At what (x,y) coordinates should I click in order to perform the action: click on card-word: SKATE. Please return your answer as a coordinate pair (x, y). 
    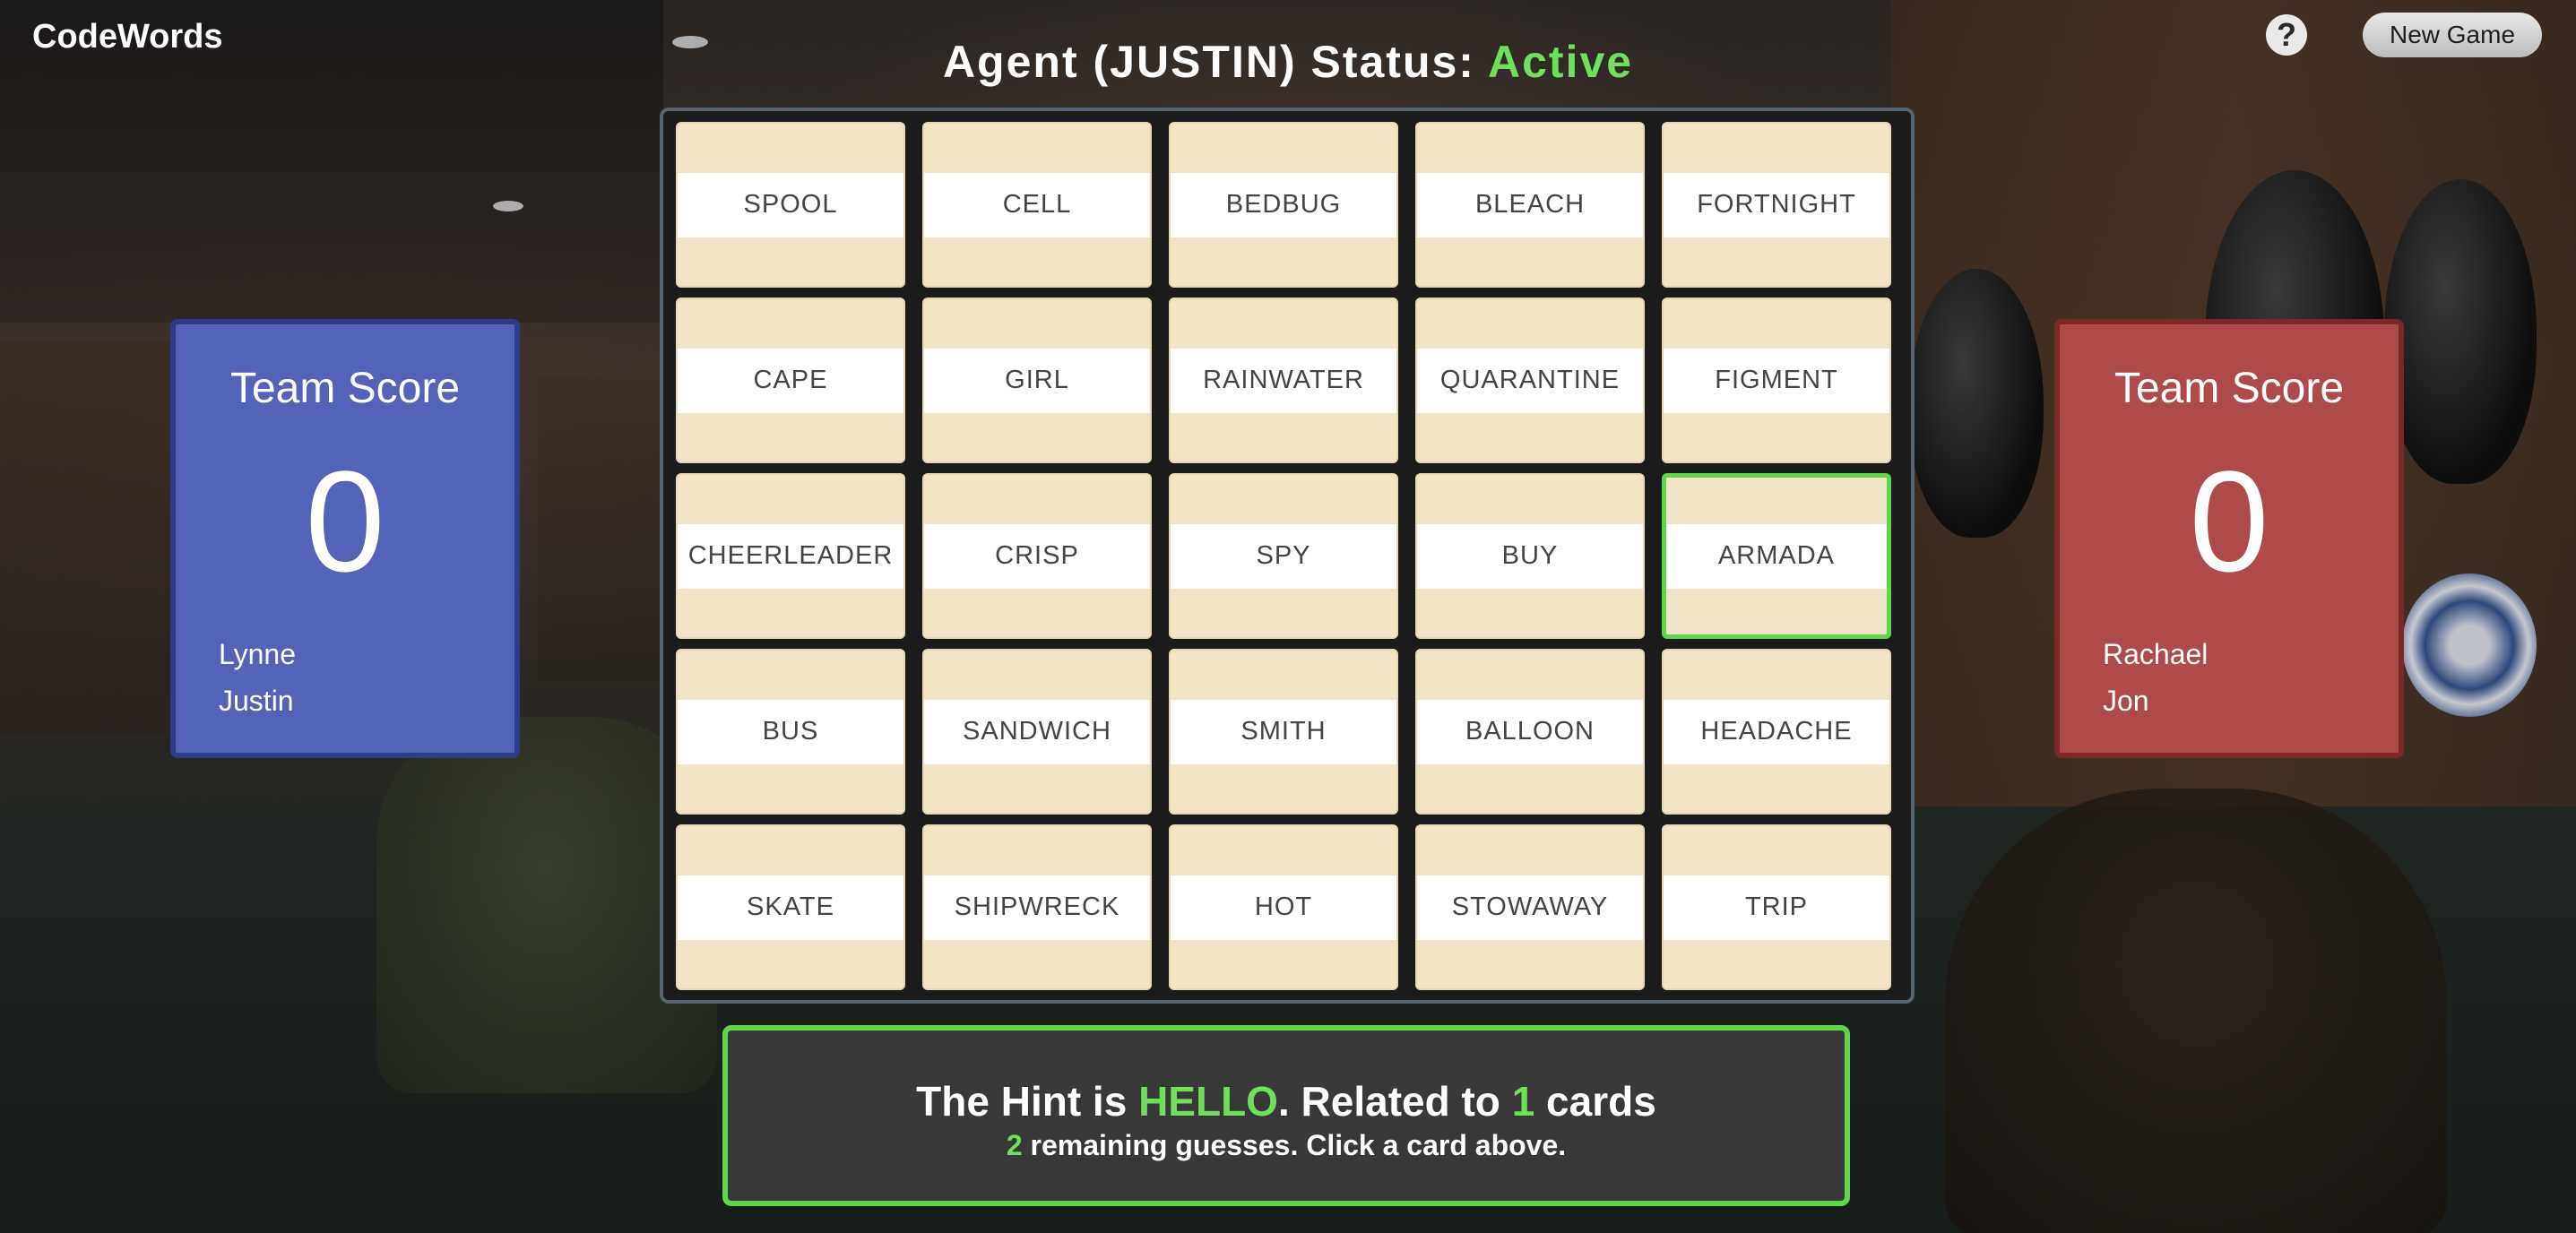
    Looking at the image, I should click on (790, 907).